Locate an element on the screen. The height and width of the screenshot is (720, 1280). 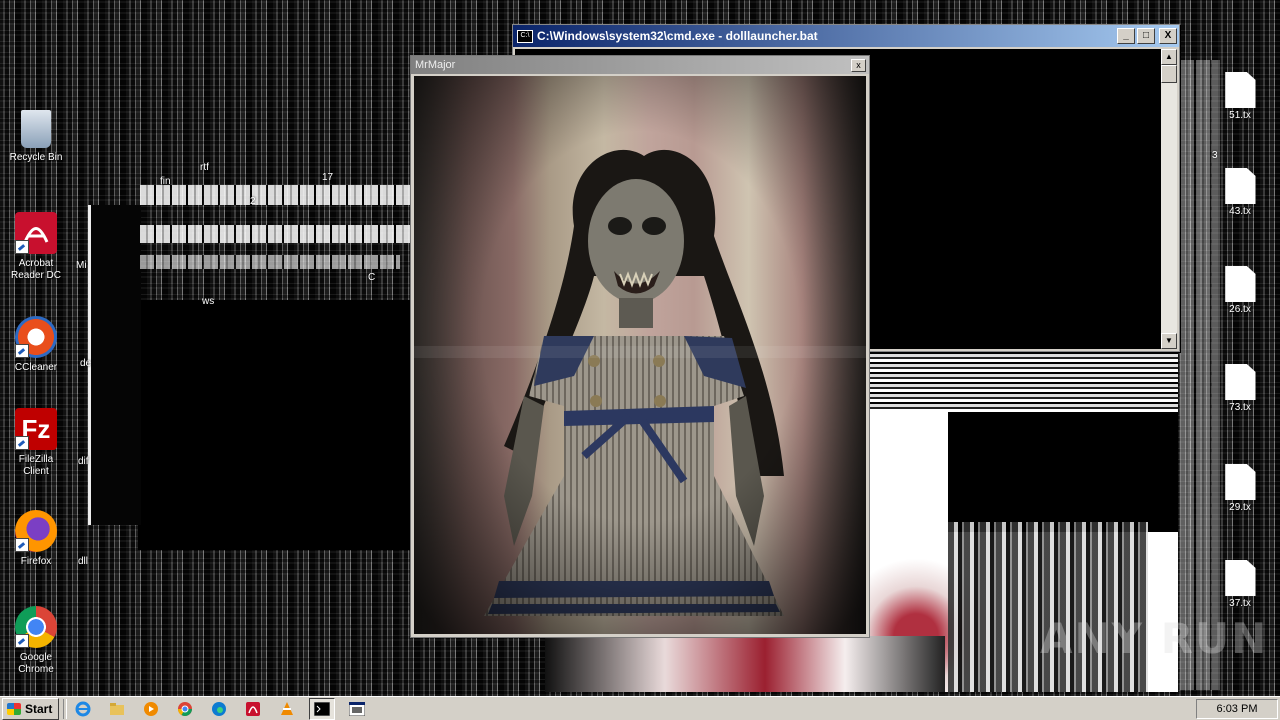
taskbar-mrmajor-button is located at coordinates (357, 709).